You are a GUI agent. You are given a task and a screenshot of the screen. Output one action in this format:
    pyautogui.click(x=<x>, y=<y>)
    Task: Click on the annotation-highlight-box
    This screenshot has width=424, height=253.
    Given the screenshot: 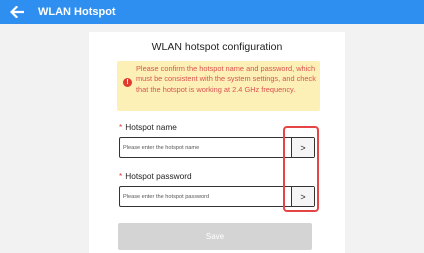 What is the action you would take?
    pyautogui.click(x=301, y=169)
    